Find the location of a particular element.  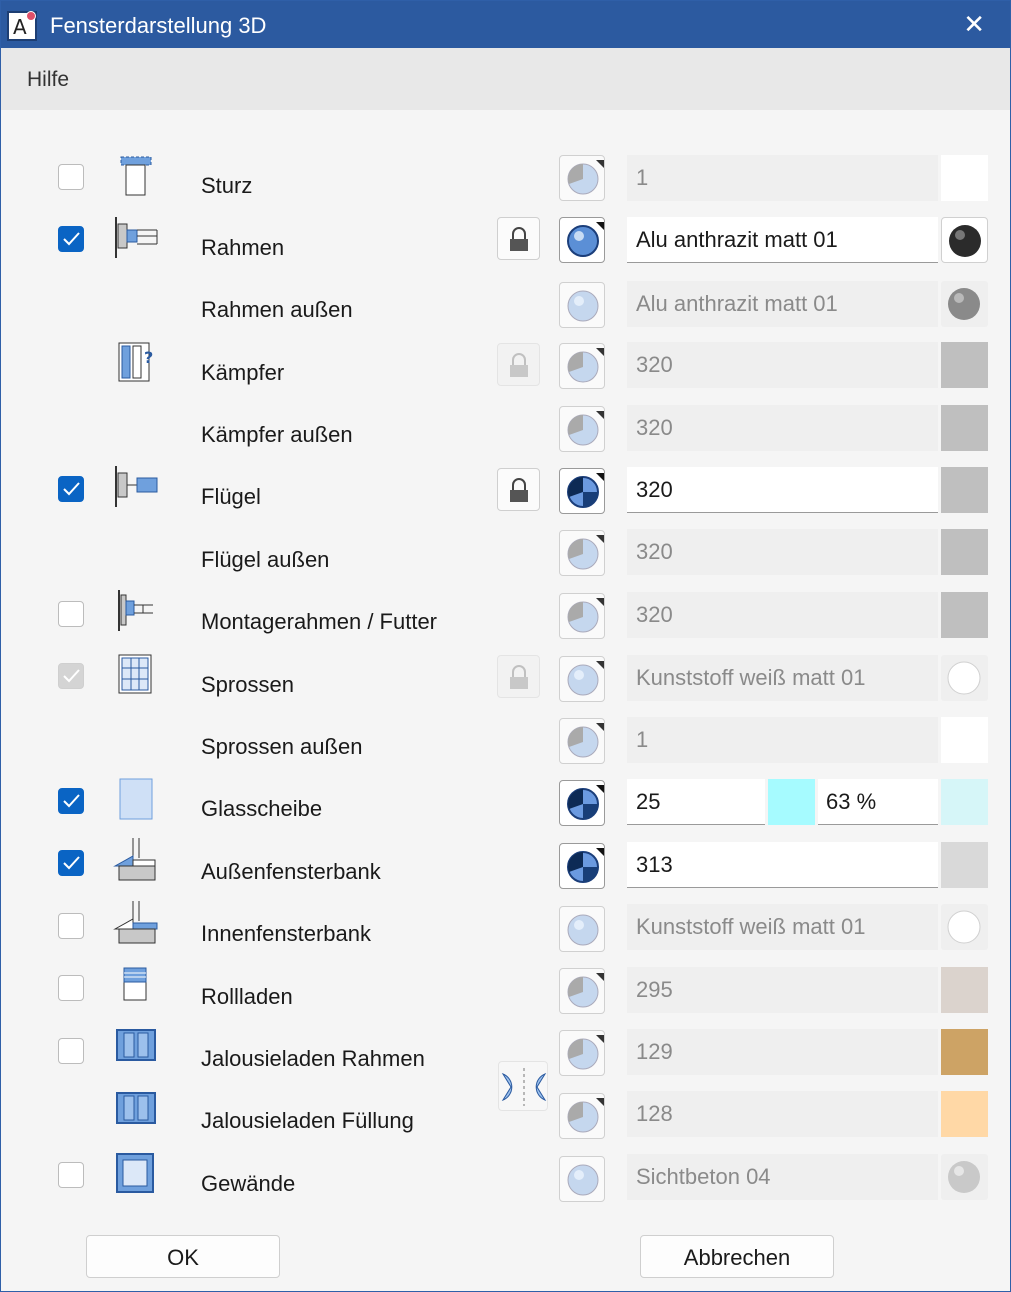

glasscheibe-icon is located at coordinates (136, 799).